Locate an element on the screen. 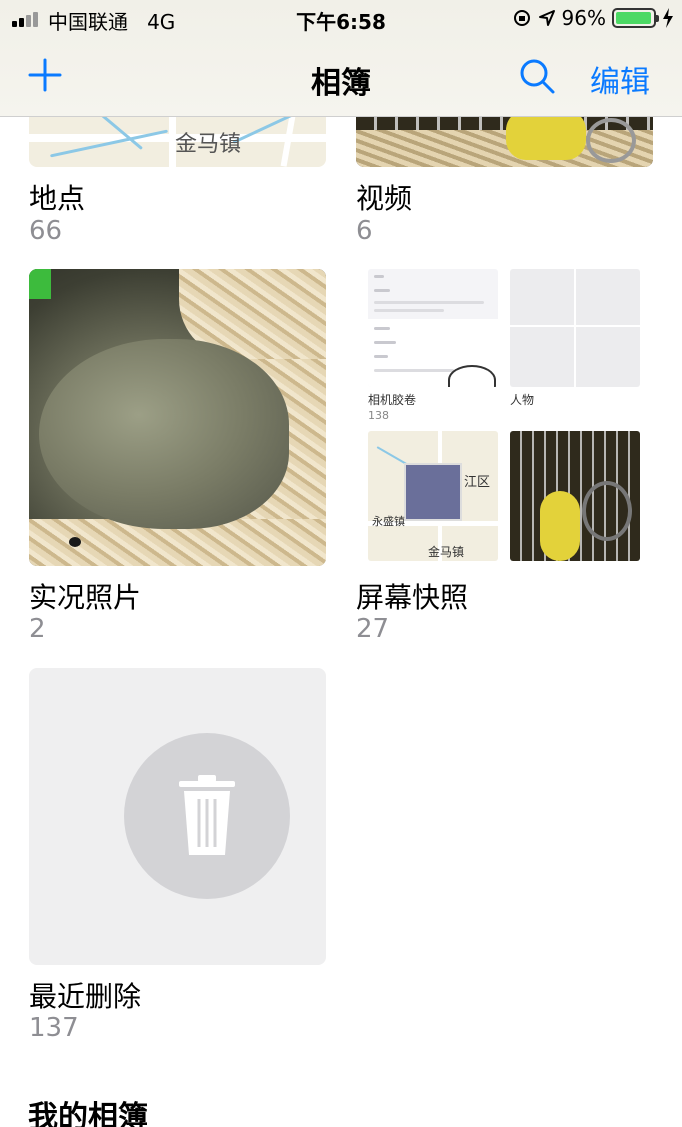  album-title: 最近删除 is located at coordinates (85, 996).